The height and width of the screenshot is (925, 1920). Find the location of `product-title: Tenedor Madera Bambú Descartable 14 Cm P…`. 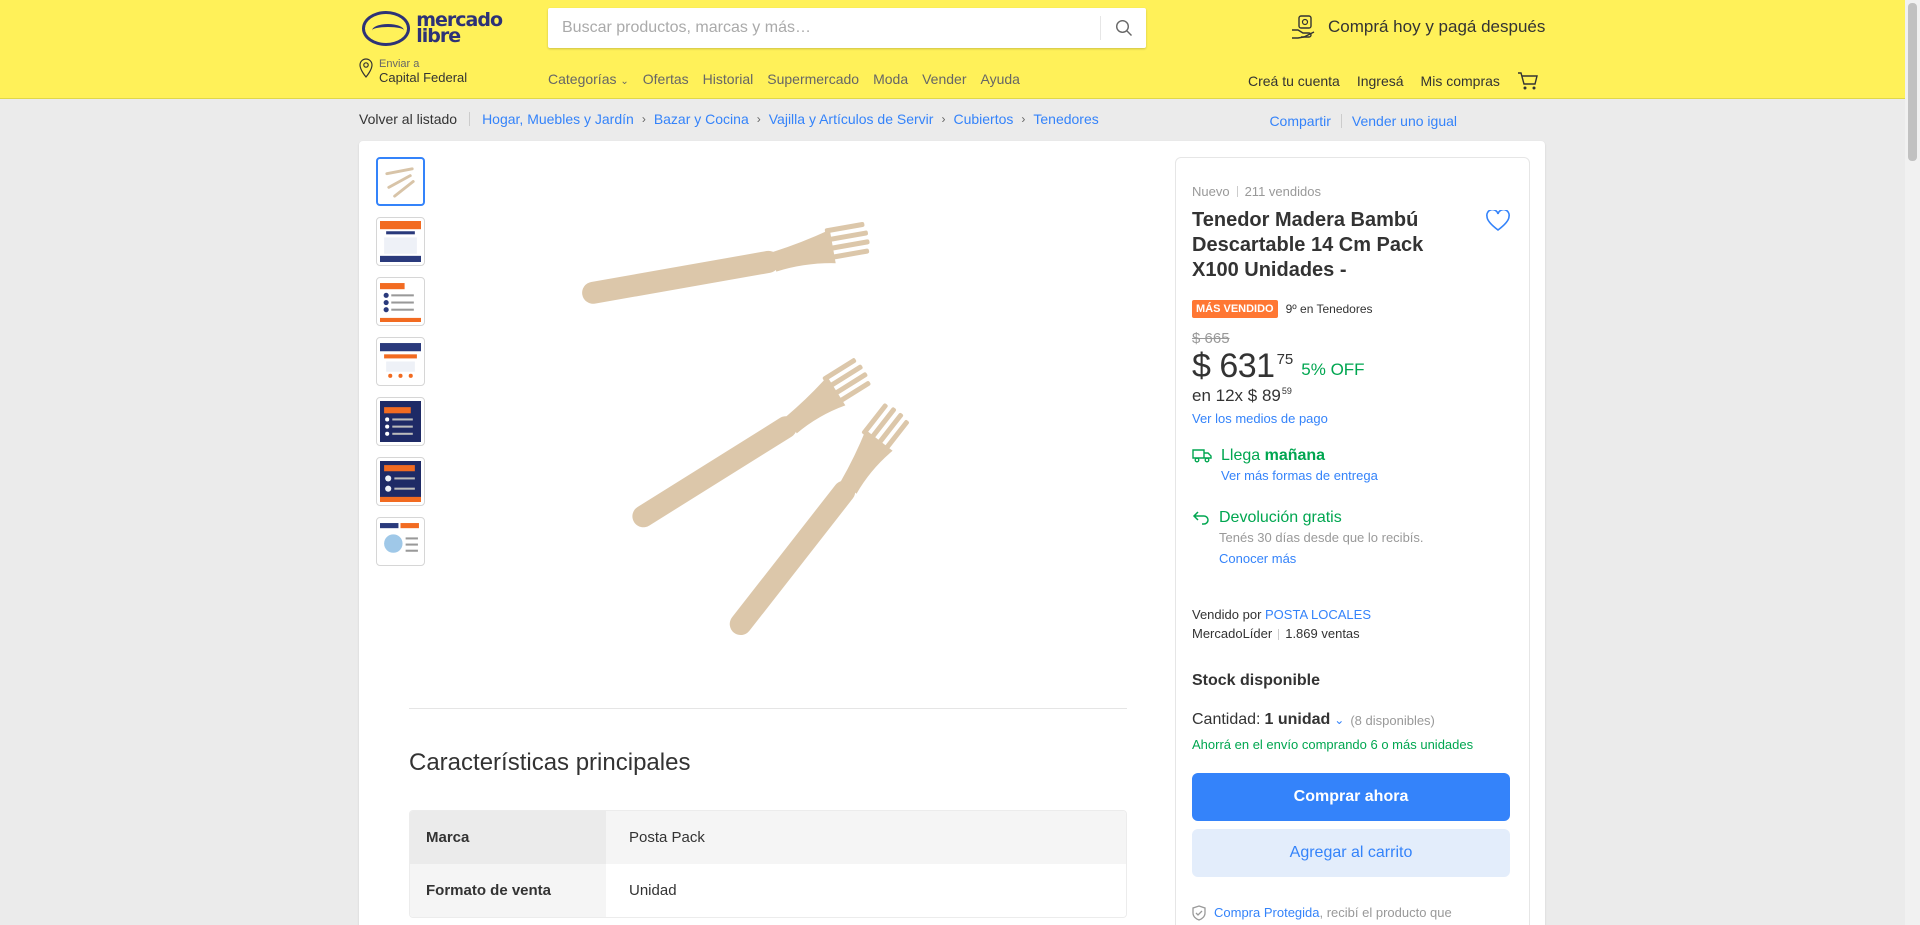

product-title: Tenedor Madera Bambú Descartable 14 Cm P… is located at coordinates (1308, 245).